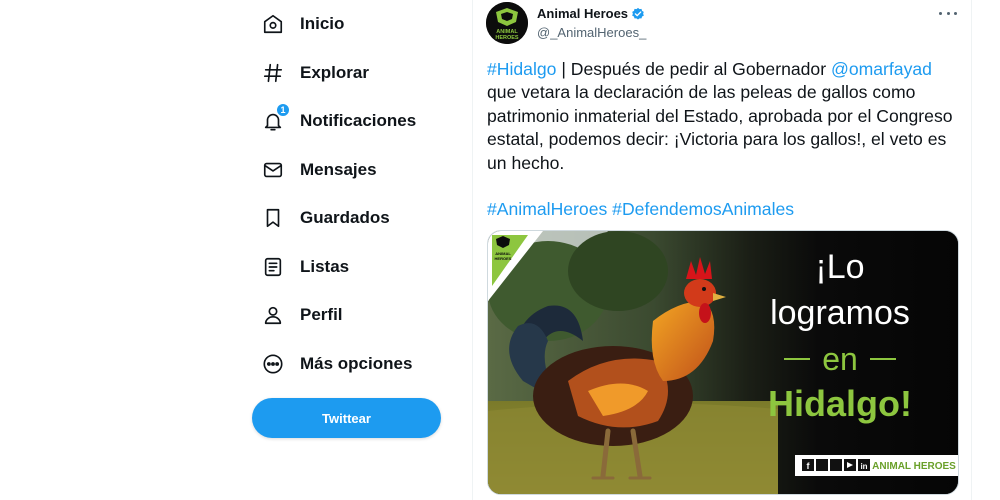 The image size is (1000, 500). I want to click on nav-item-notificaciones: 1 Notificaciones, so click(355, 121).